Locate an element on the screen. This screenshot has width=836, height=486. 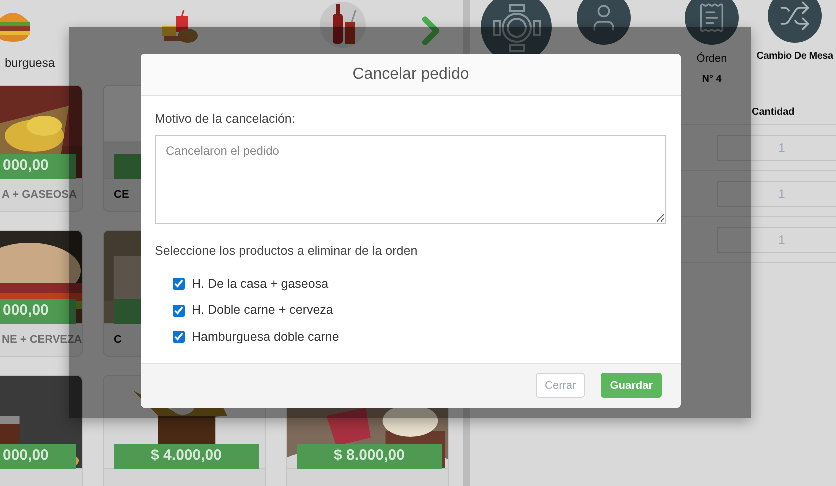
column-header: Cantidad is located at coordinates (773, 113).